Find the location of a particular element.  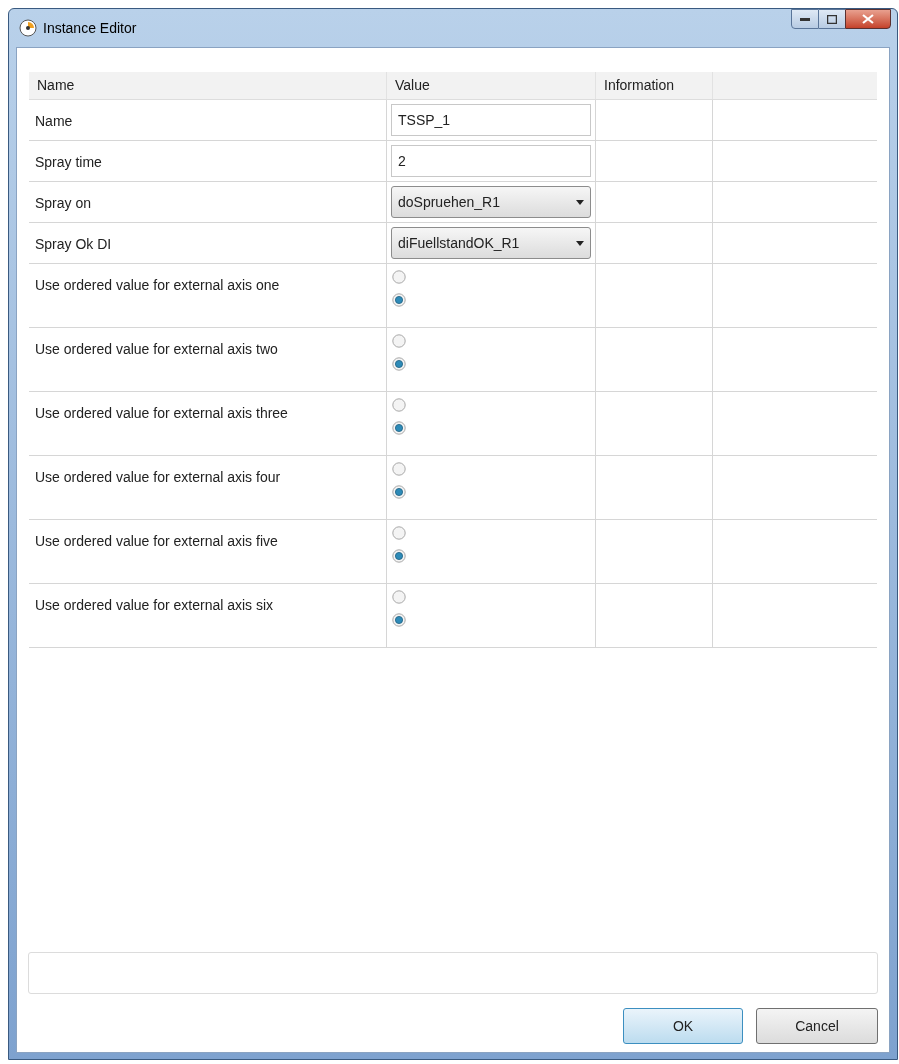

maximize-button is located at coordinates (832, 19).